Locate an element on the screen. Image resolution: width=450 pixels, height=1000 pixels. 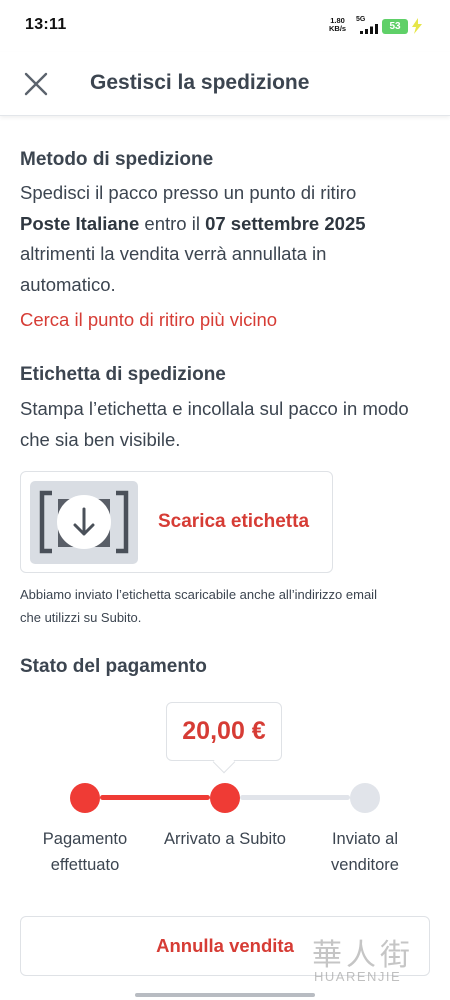
battery-icon: 53 is located at coordinates (395, 26).